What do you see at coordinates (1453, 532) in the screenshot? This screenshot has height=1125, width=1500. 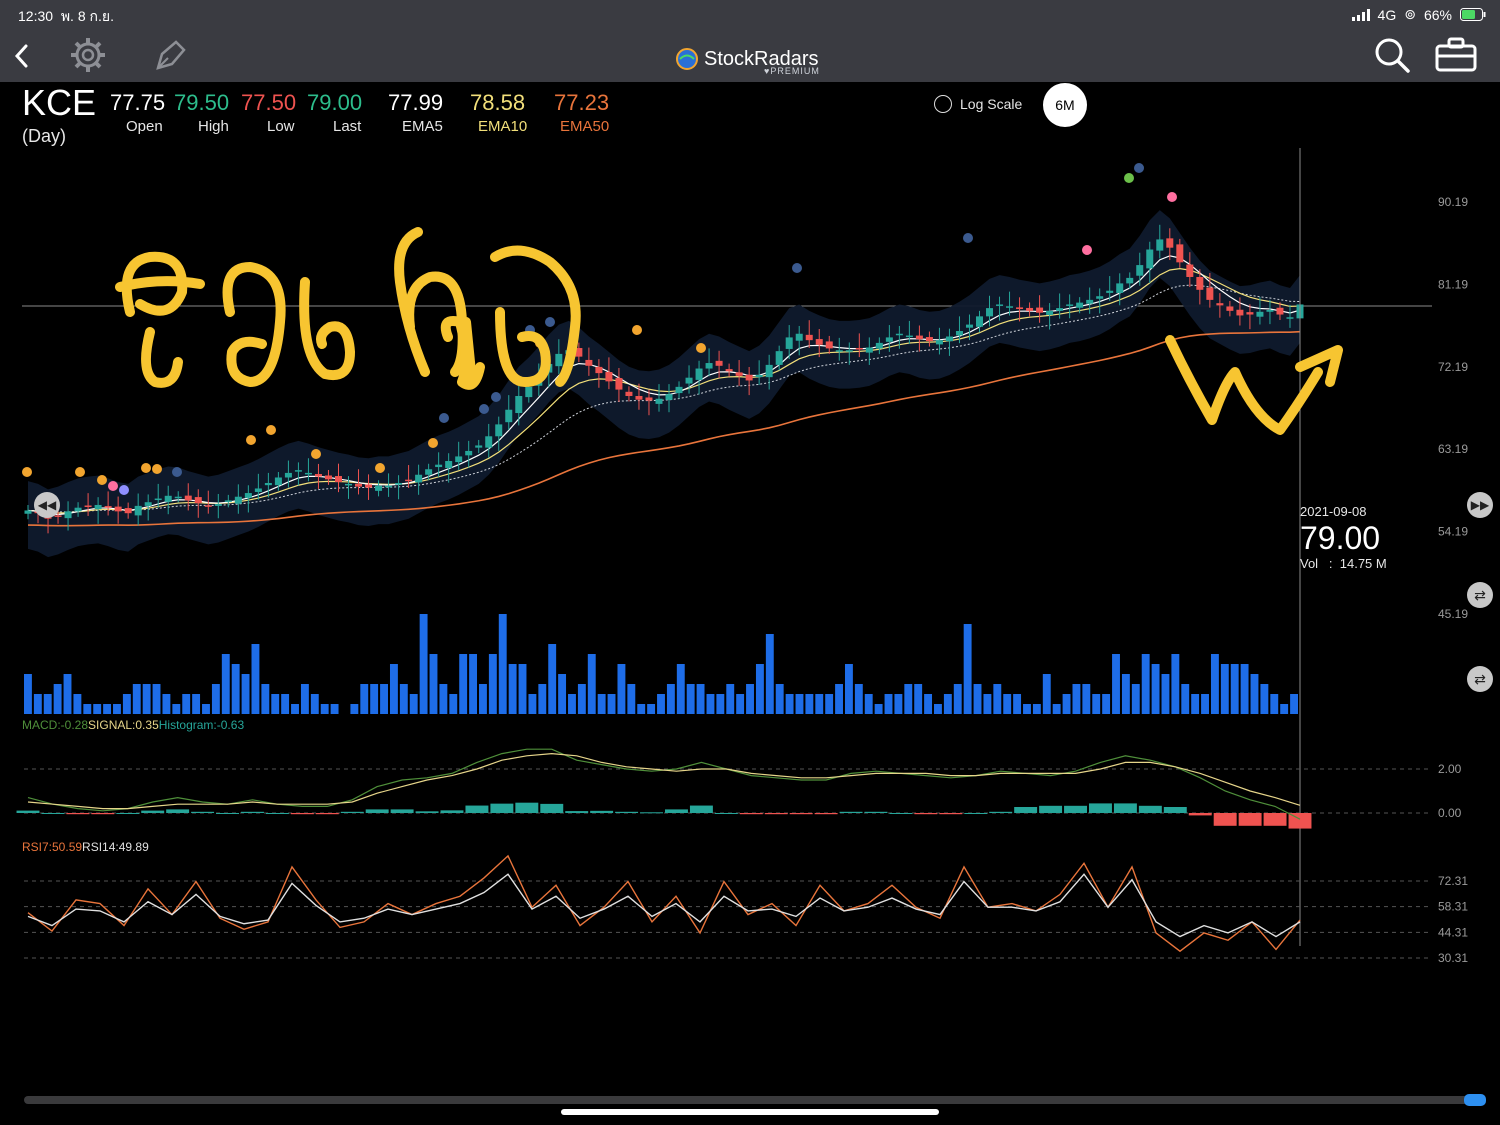 I see `price-tick-label: 54.19` at bounding box center [1453, 532].